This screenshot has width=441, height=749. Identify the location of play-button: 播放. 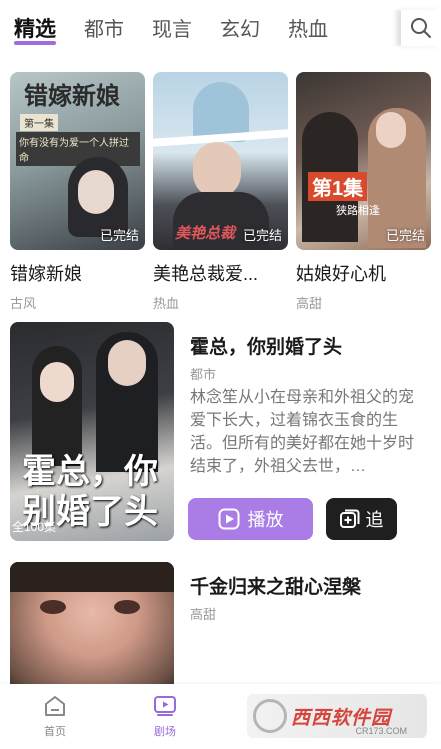
(250, 519).